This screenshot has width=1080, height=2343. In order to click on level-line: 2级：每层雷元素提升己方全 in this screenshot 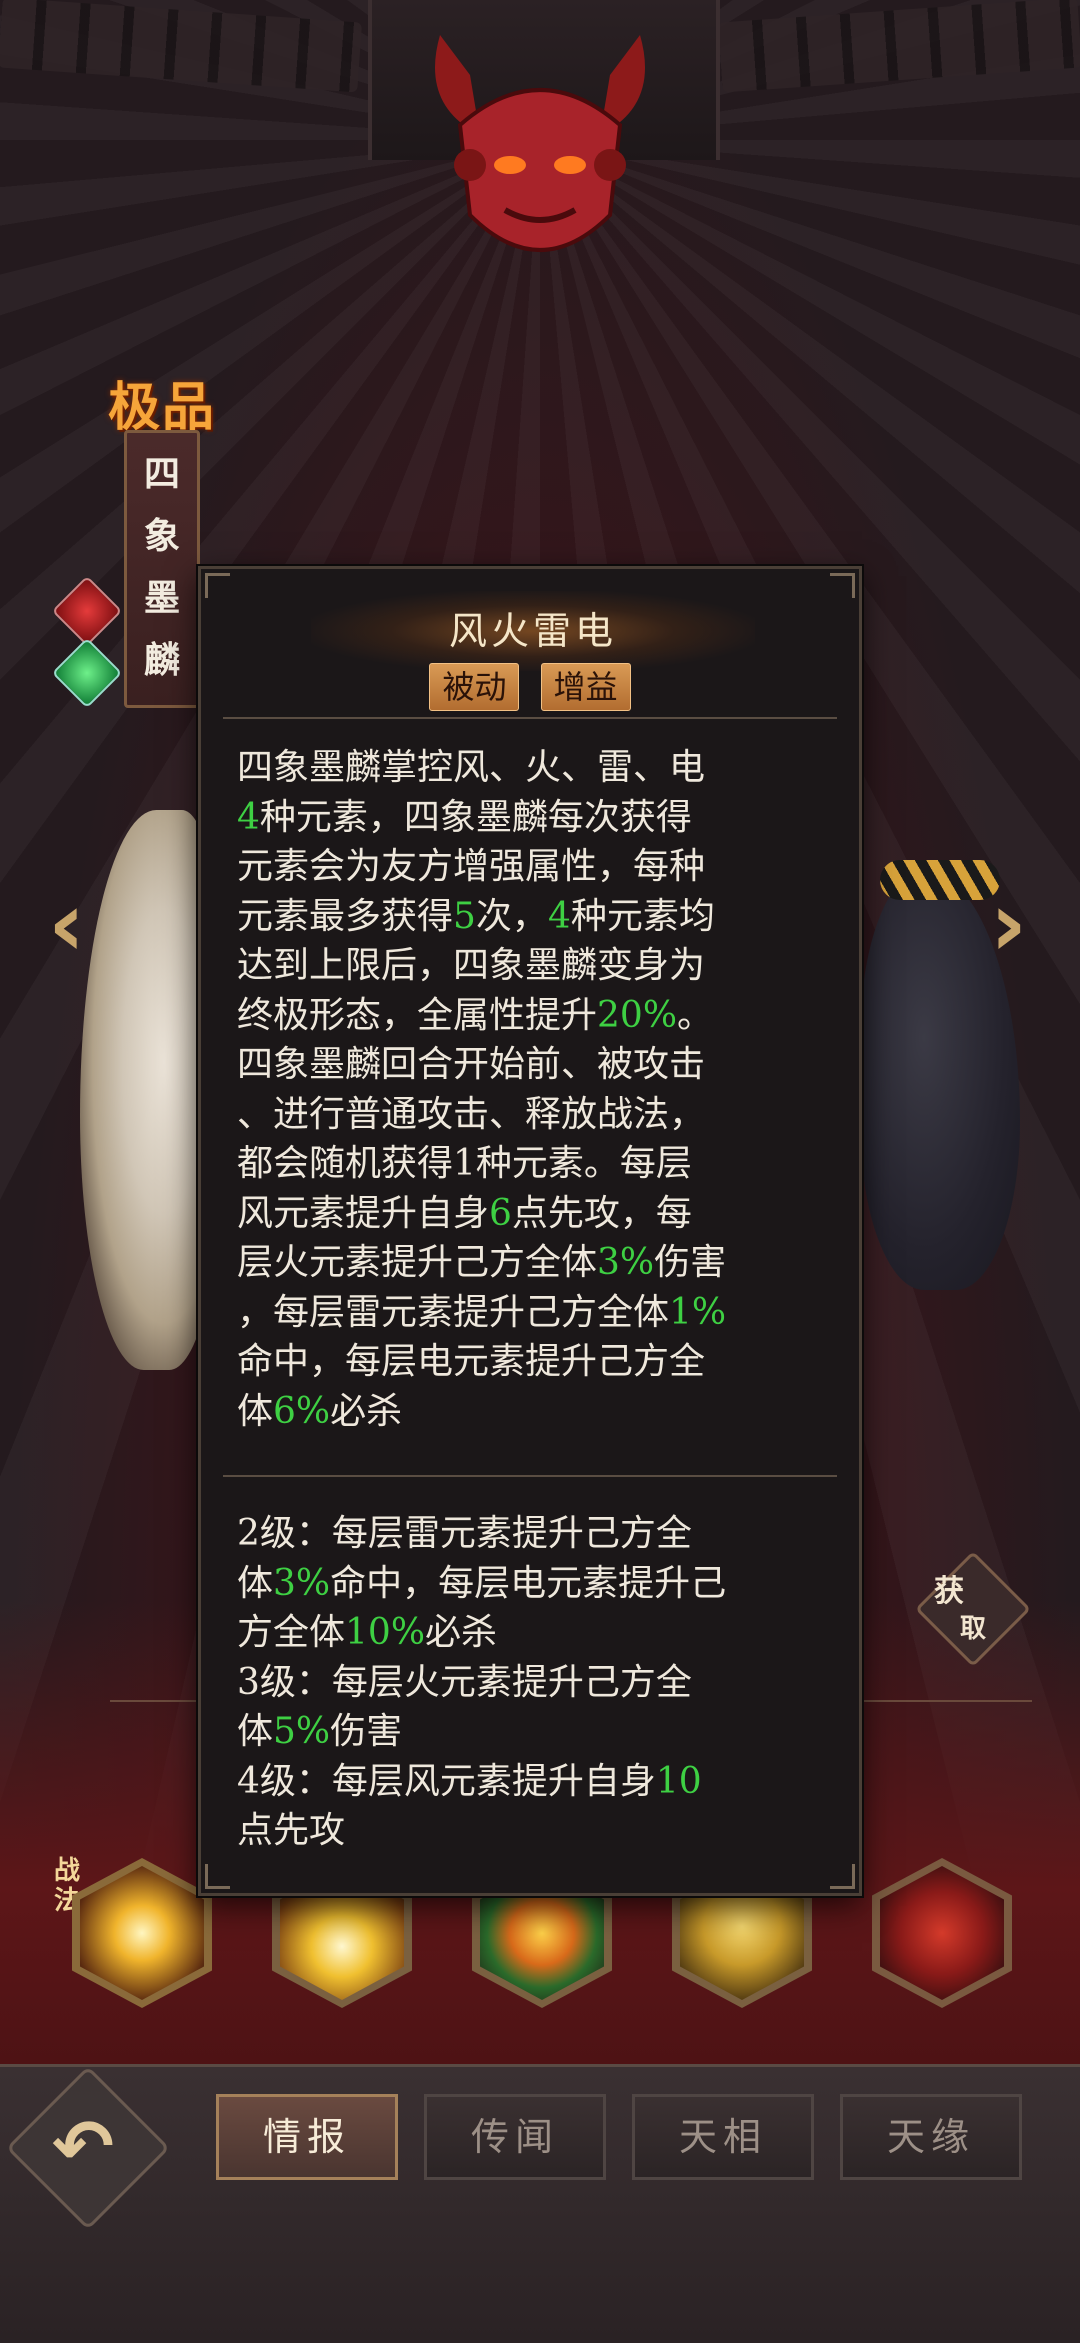, I will do `click(537, 1534)`.